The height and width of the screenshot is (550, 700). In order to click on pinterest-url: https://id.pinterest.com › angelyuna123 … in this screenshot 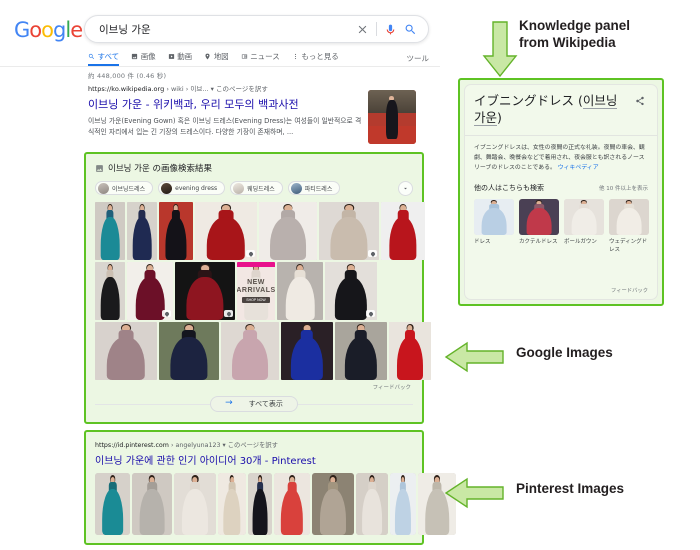, I will do `click(254, 444)`.